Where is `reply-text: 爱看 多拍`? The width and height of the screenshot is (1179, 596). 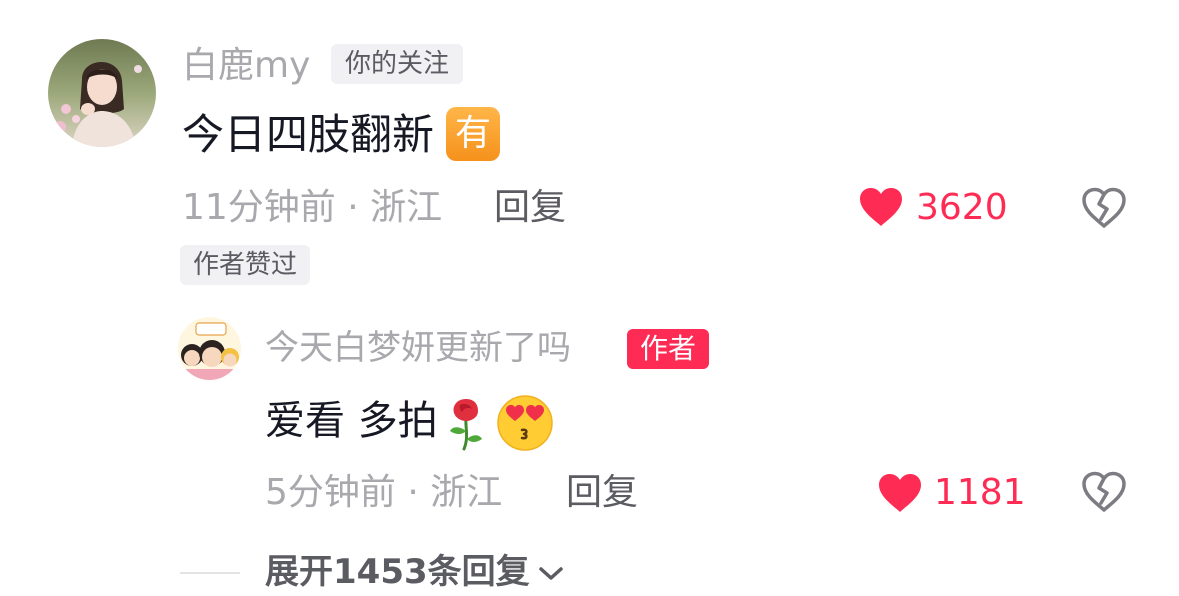
reply-text: 爱看 多拍 is located at coordinates (409, 423).